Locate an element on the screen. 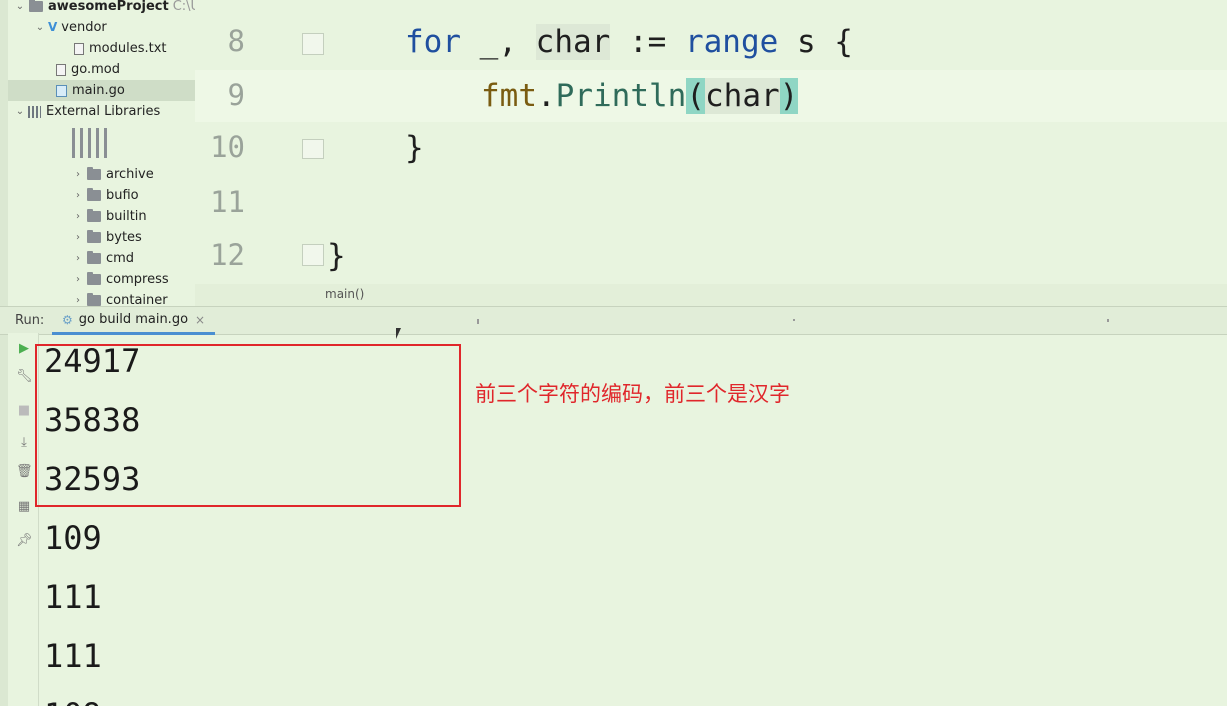 The width and height of the screenshot is (1227, 706). tree-item-label: builtin is located at coordinates (126, 216).